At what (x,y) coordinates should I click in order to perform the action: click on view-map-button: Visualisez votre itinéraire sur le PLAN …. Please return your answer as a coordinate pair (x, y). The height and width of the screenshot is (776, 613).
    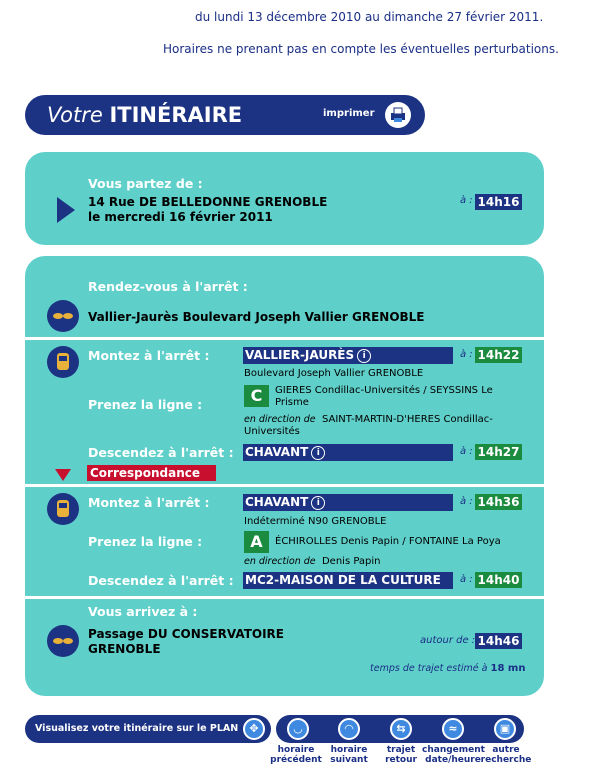
    Looking at the image, I should click on (148, 729).